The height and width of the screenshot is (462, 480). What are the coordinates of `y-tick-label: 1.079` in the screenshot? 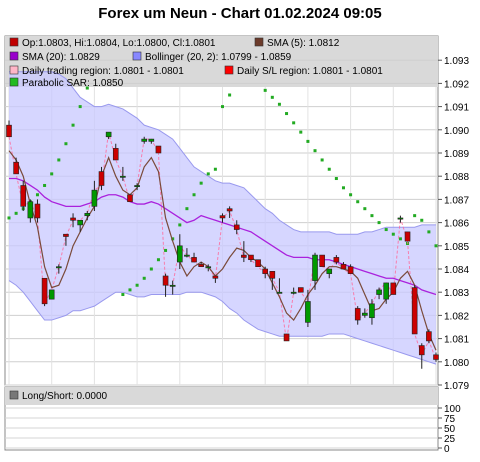 It's located at (456, 386).